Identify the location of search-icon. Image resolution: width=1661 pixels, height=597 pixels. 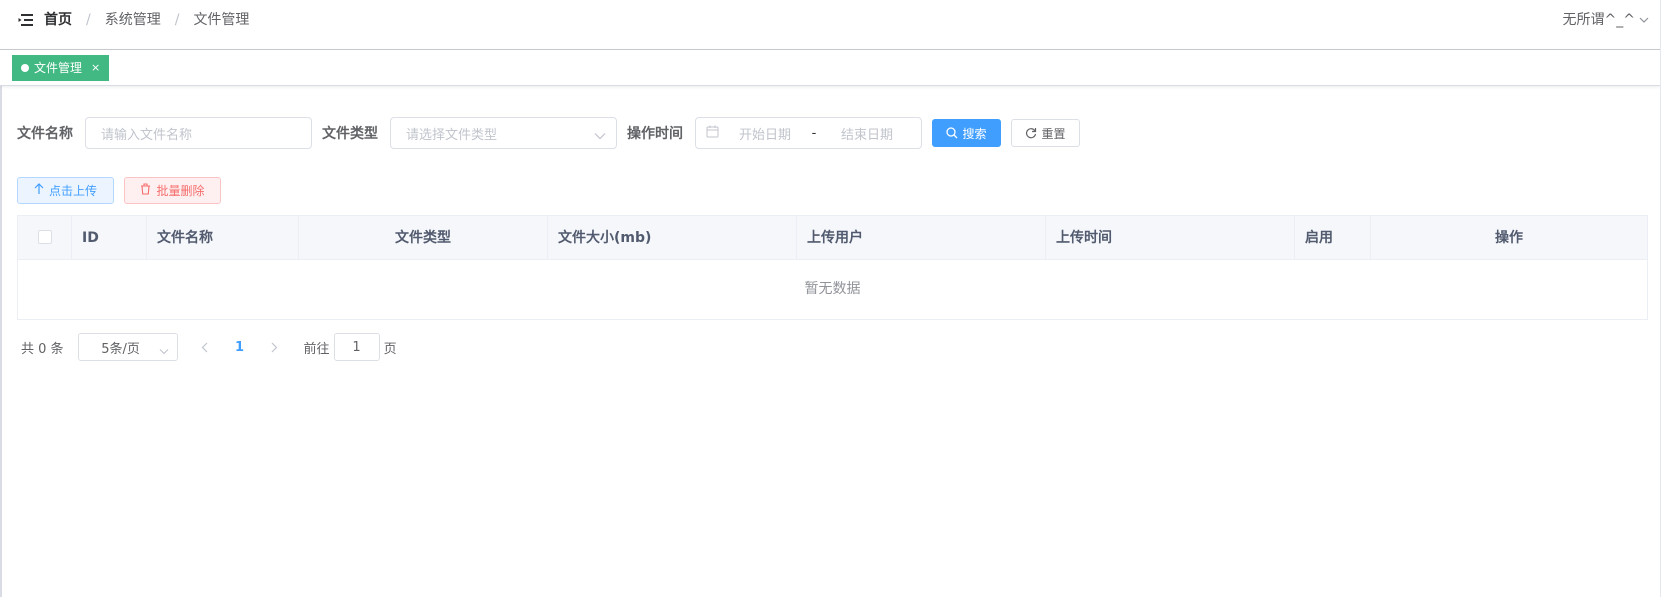
(952, 133).